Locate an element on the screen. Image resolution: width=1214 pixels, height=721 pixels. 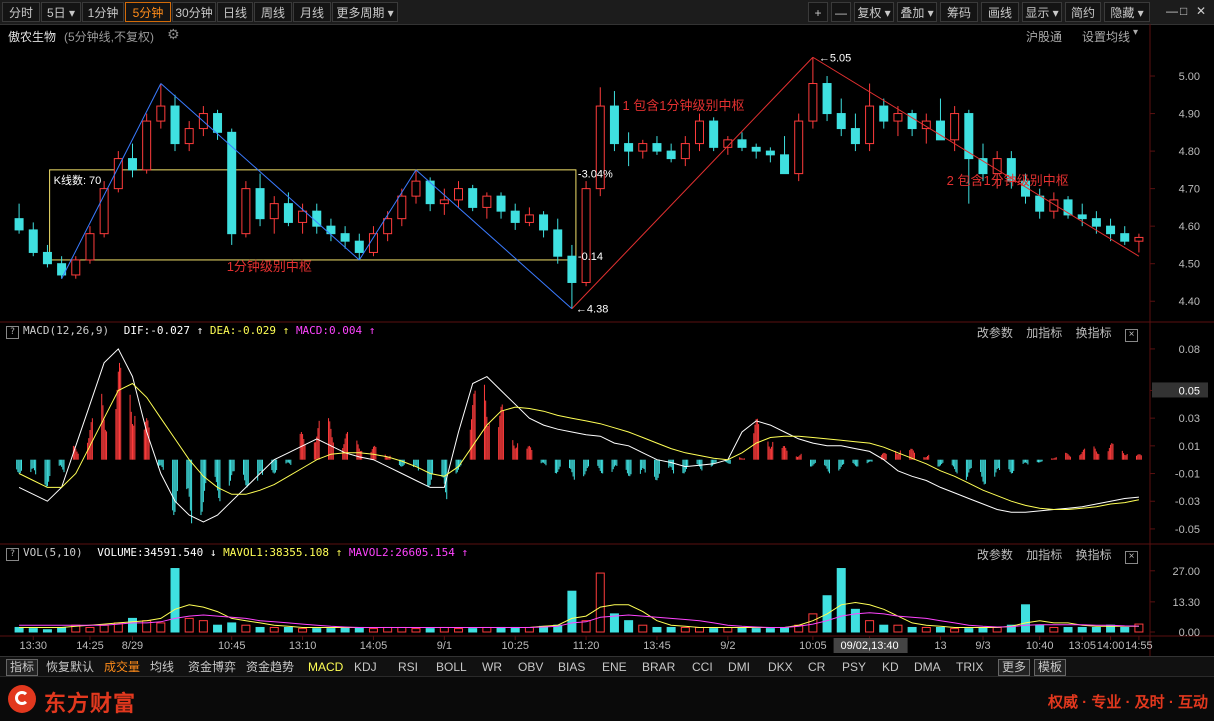
time-tick-label: 9/2 is located at coordinates (727, 646).